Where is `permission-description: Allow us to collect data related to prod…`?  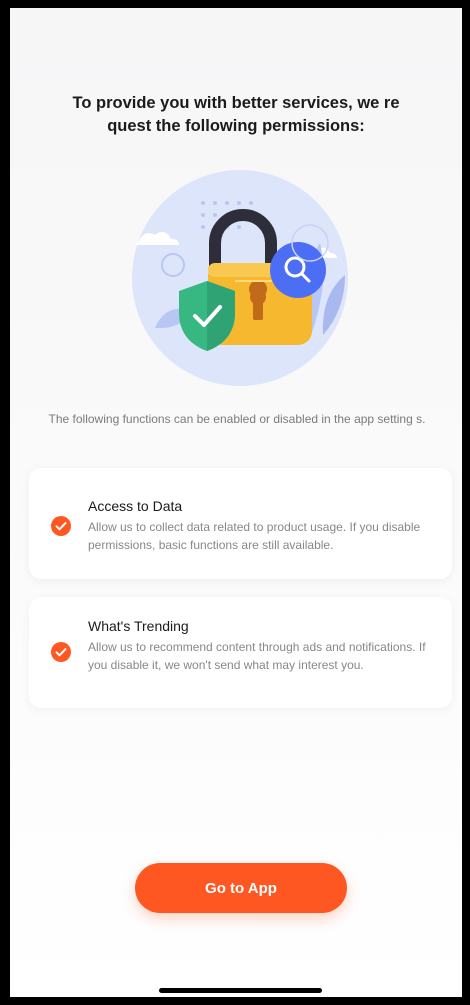 permission-description: Allow us to collect data related to prod… is located at coordinates (254, 536).